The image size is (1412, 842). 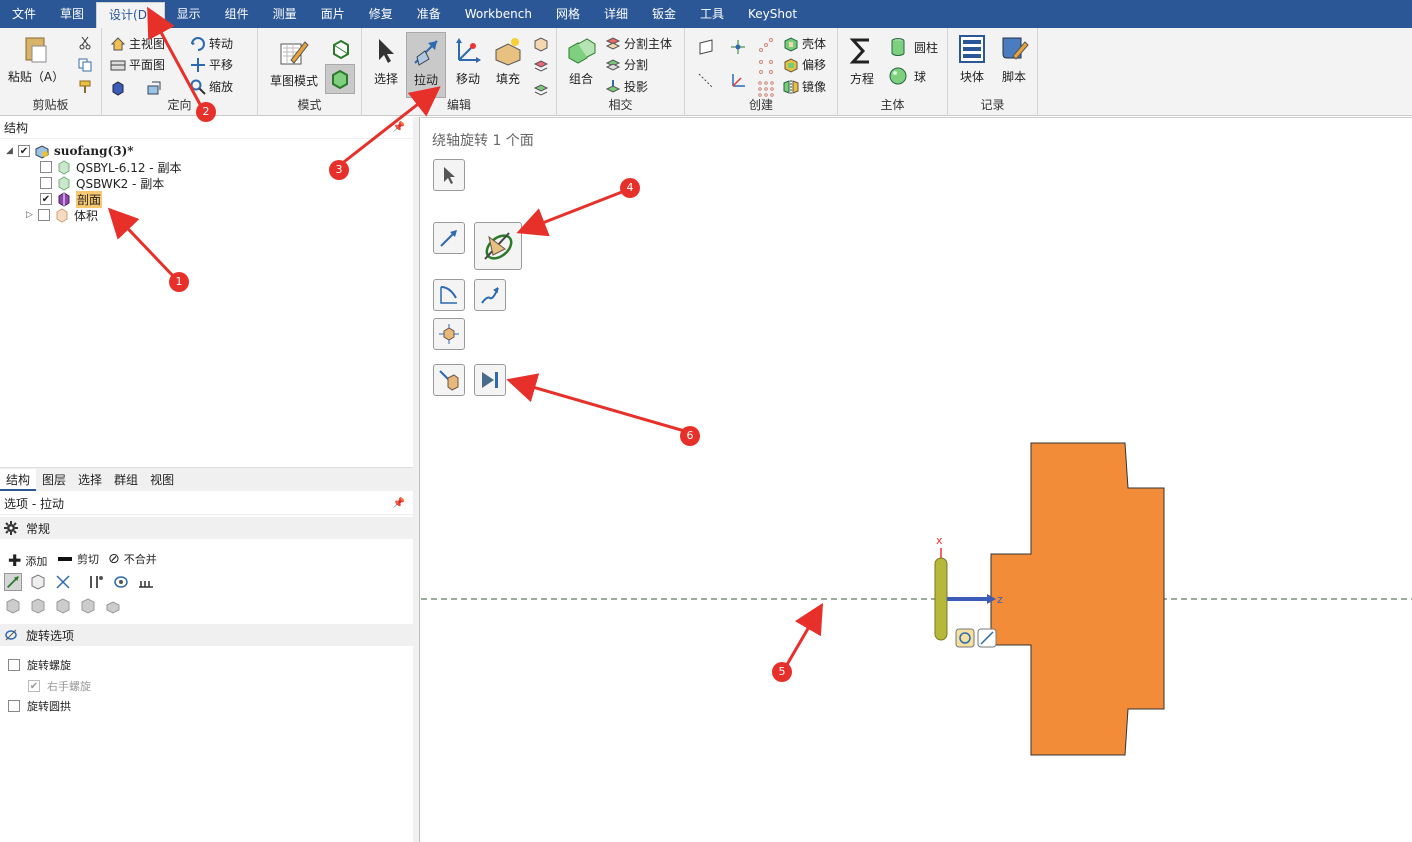 I want to click on edit-tool-2-icon, so click(x=541, y=66).